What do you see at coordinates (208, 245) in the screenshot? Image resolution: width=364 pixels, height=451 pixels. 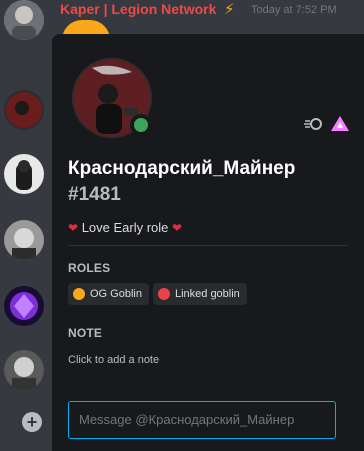 I see `section-divider` at bounding box center [208, 245].